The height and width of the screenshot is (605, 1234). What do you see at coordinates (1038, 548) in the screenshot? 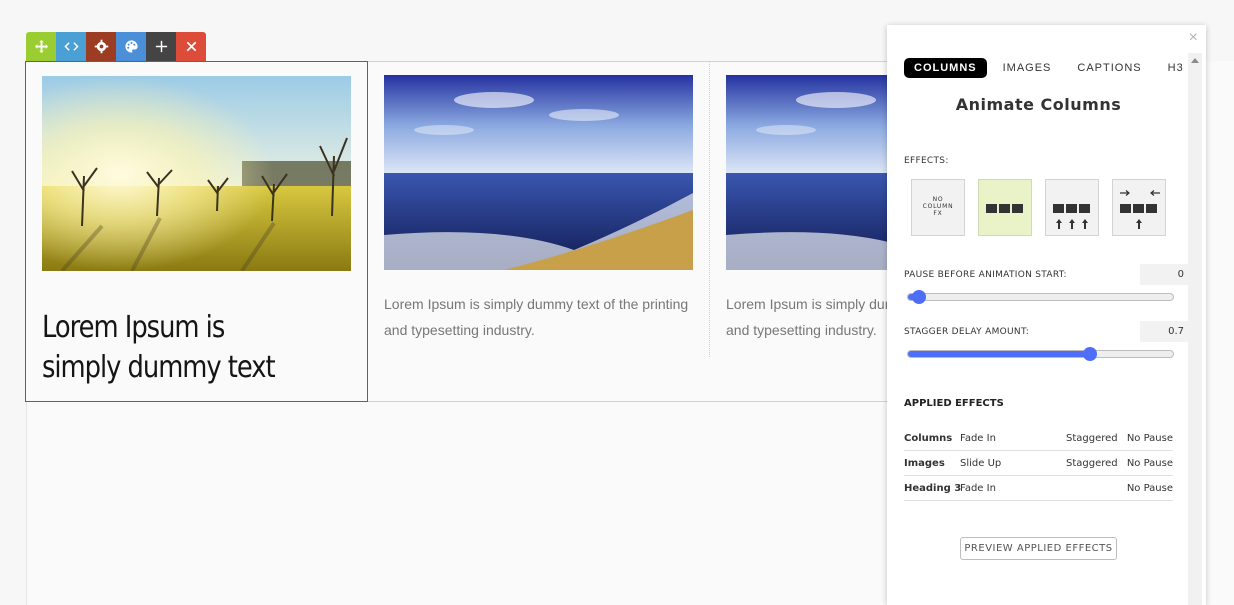
I see `preview-applied-effects-button: PREVIEW APPLIED EFFECTS` at bounding box center [1038, 548].